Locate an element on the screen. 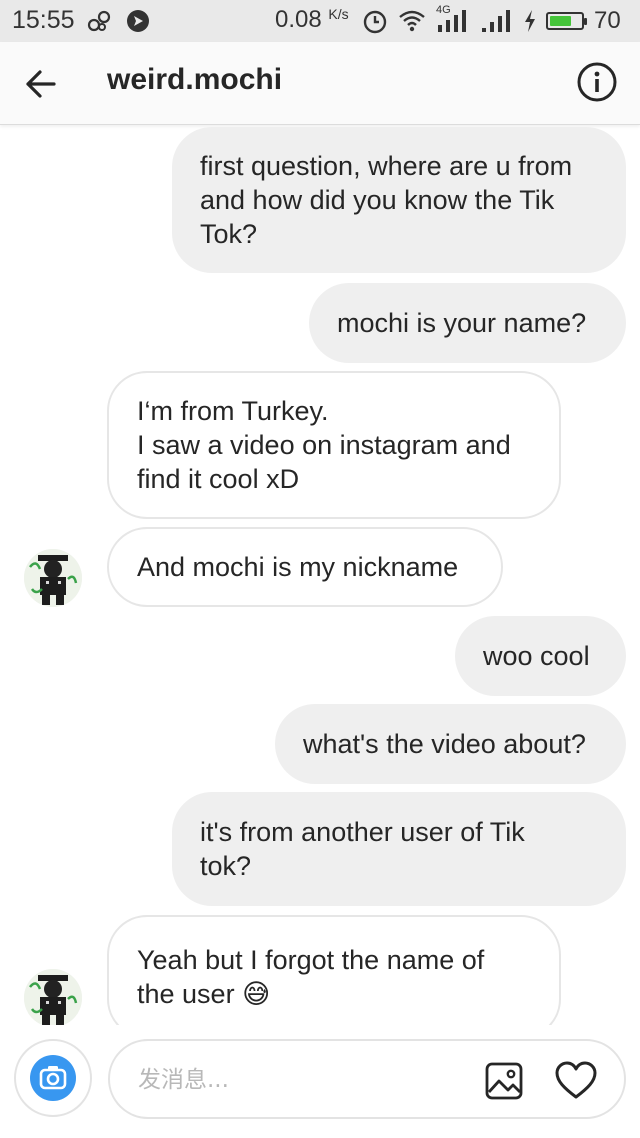  message-bubble-incoming: And mochi is my nickname is located at coordinates (305, 567).